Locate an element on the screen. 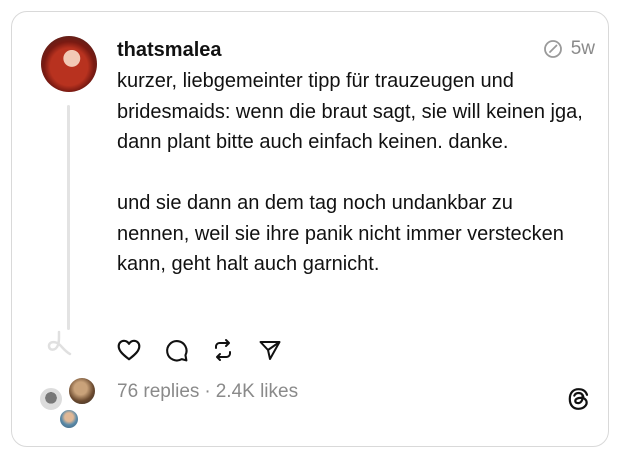 This screenshot has height=458, width=620. repost-icon is located at coordinates (223, 350).